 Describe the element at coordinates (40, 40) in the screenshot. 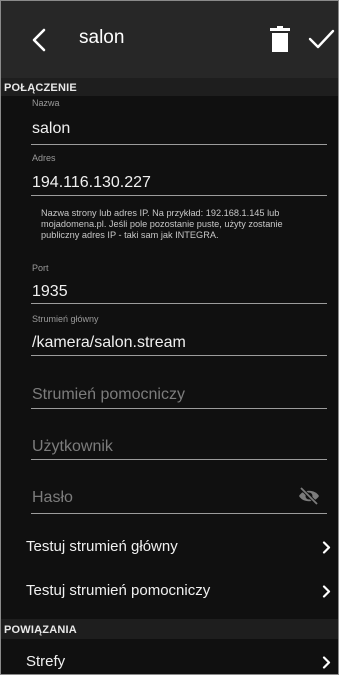

I see `back-icon` at that location.